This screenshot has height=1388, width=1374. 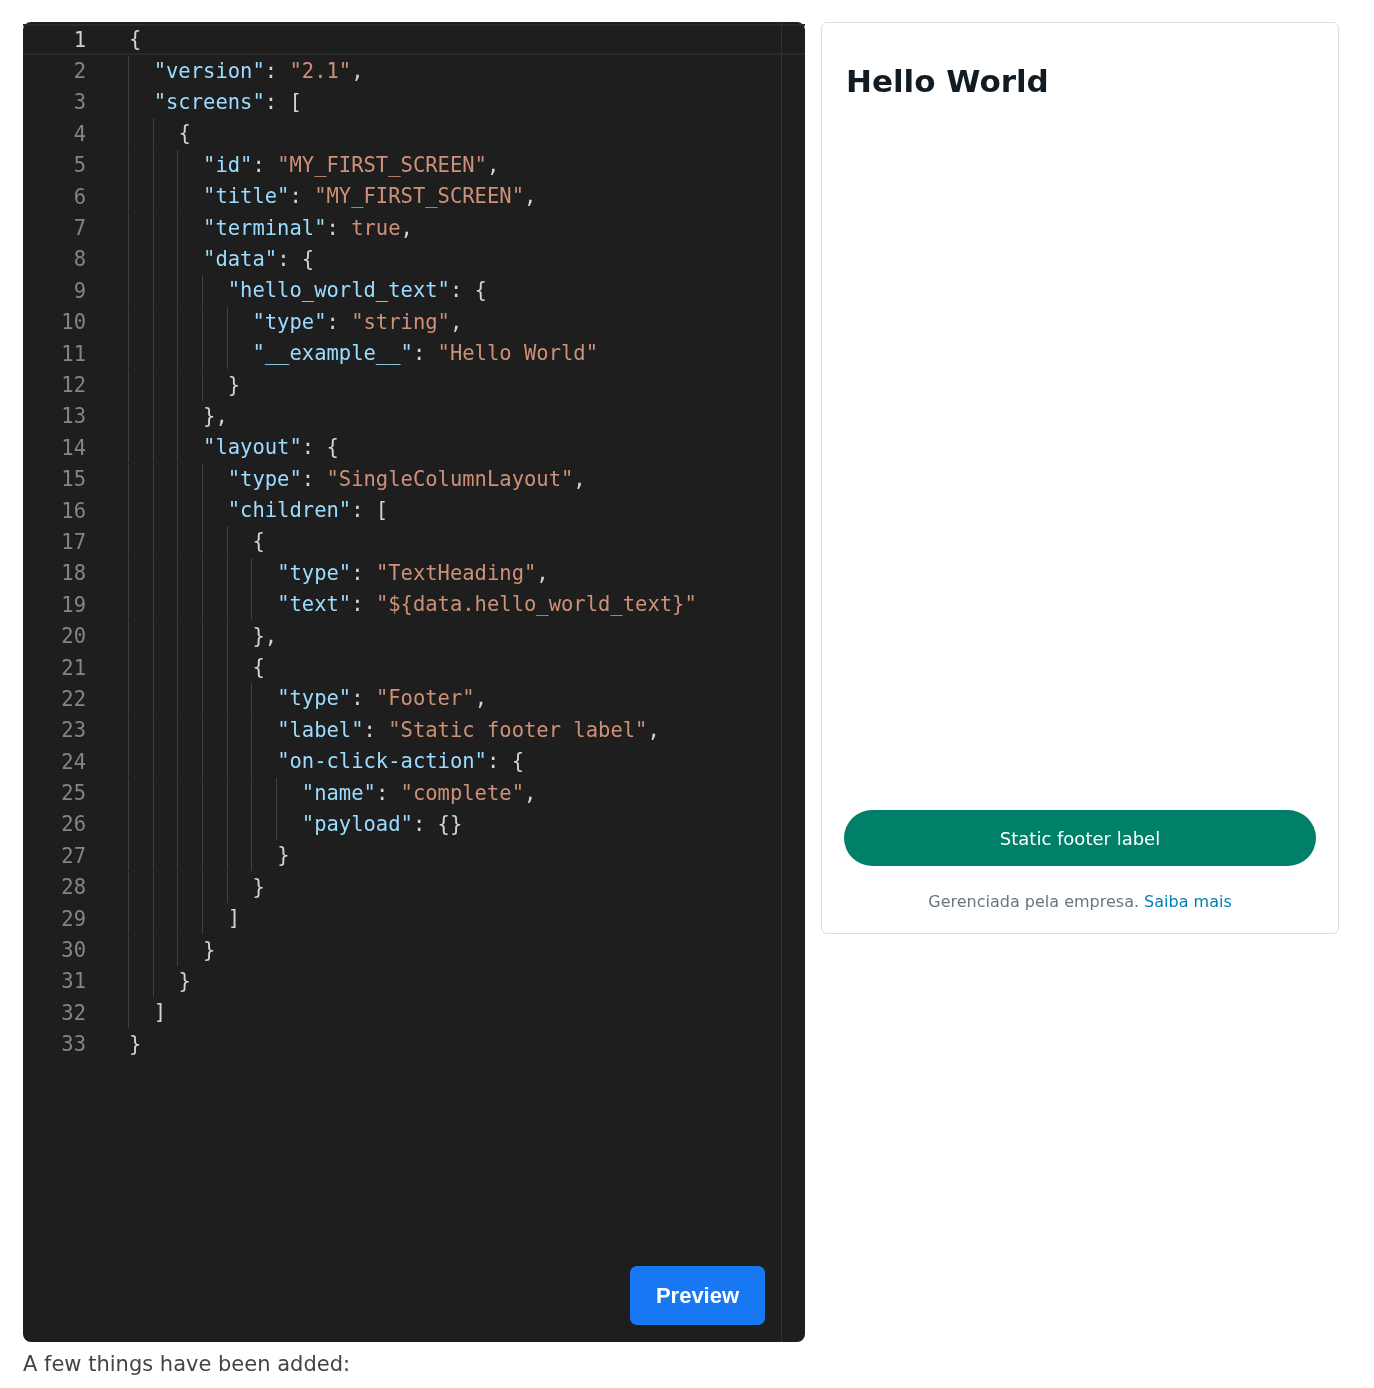 I want to click on code-line: "layout": {, so click(x=234, y=448).